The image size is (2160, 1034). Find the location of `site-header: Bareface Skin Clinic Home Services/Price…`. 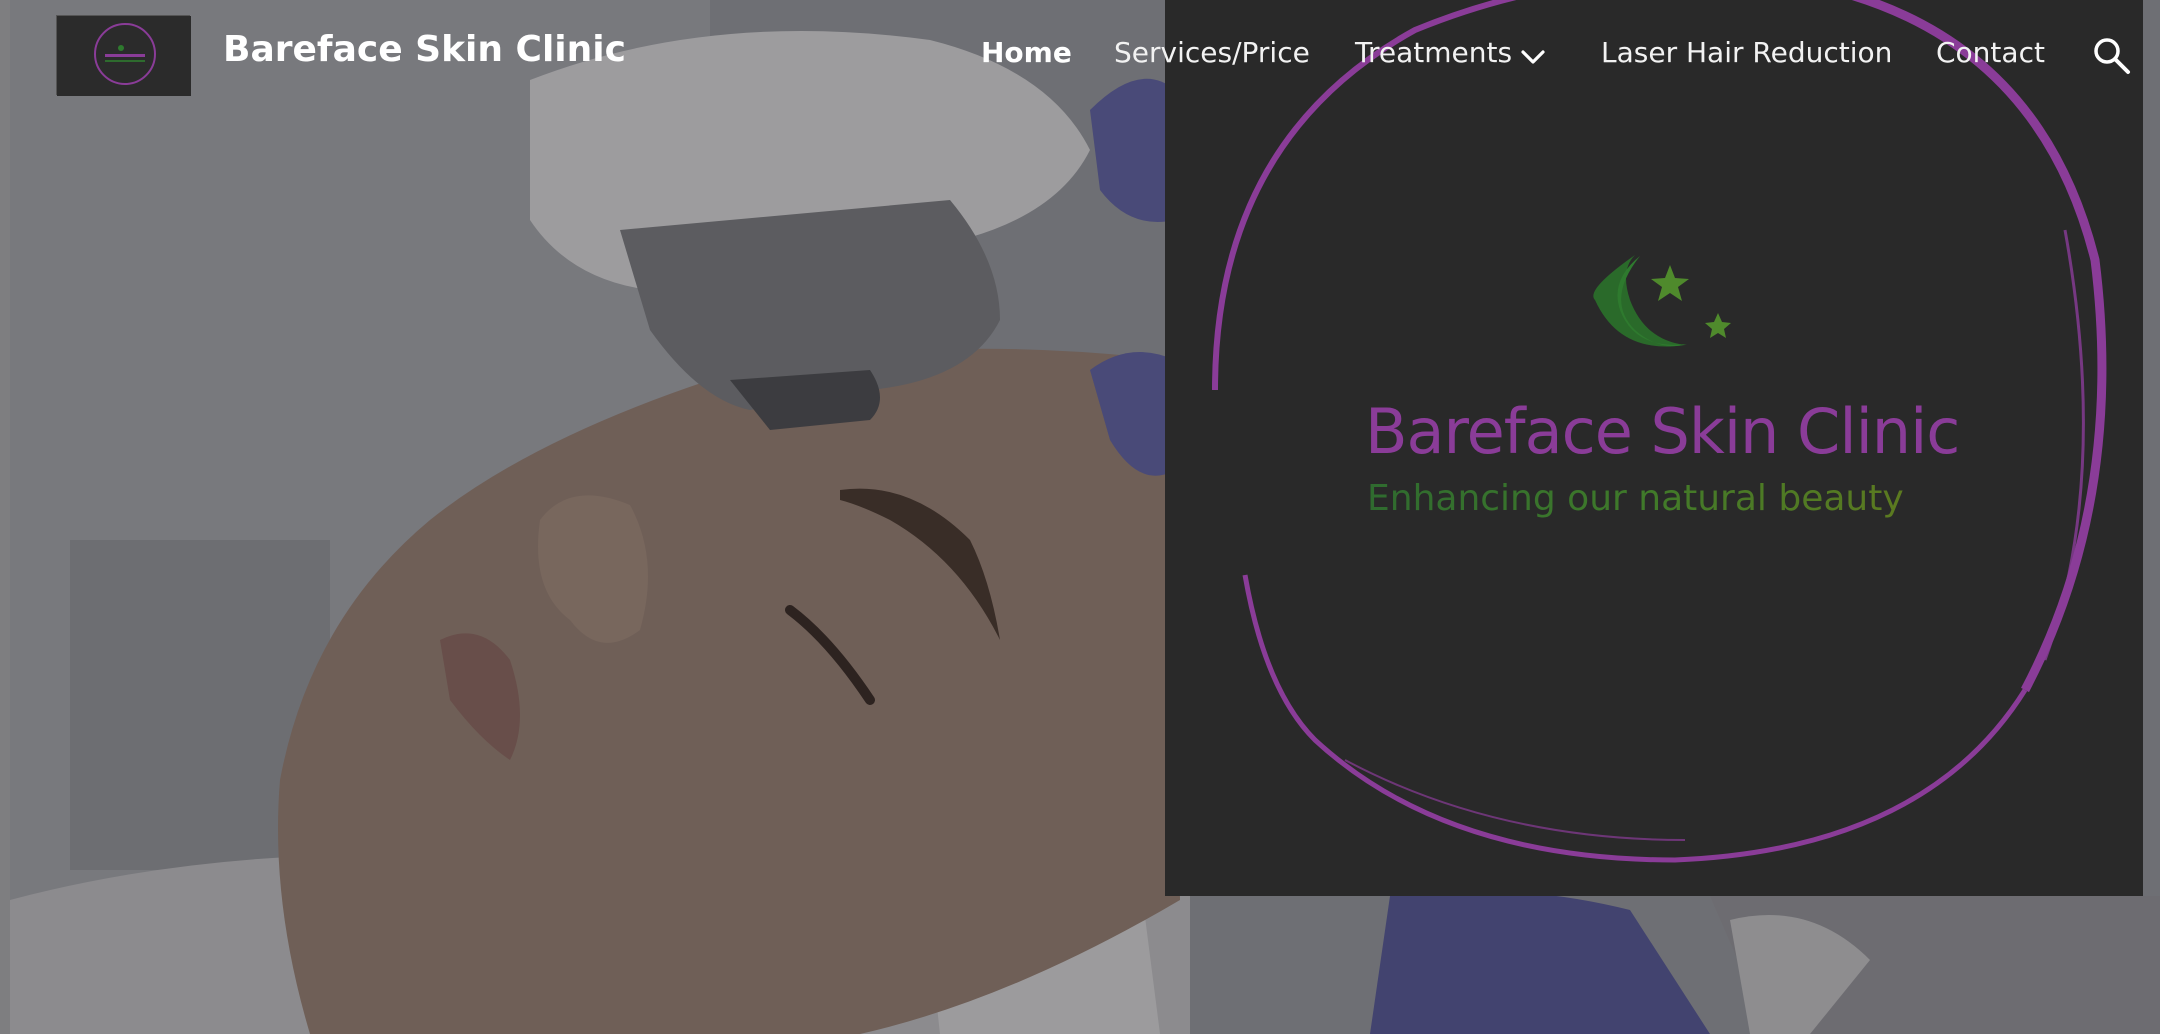

site-header: Bareface Skin Clinic Home Services/Price… is located at coordinates (1080, 55).